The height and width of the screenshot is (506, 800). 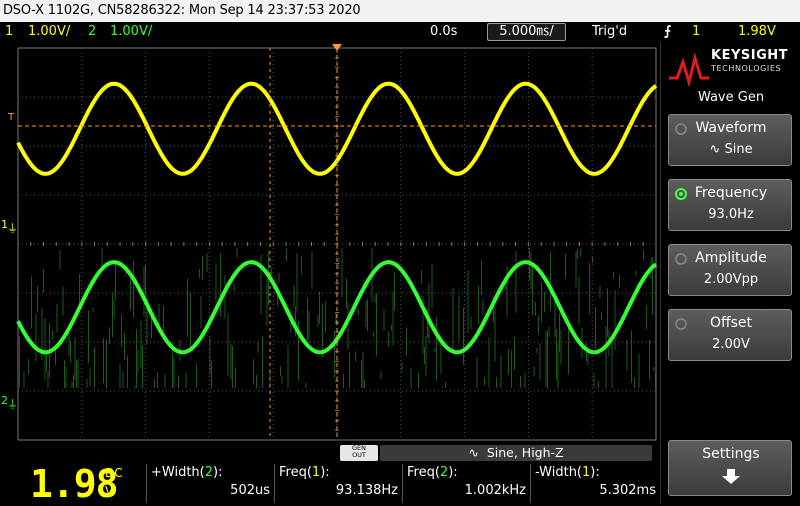 I want to click on softkey-frequency-label: Frequency, so click(x=731, y=193).